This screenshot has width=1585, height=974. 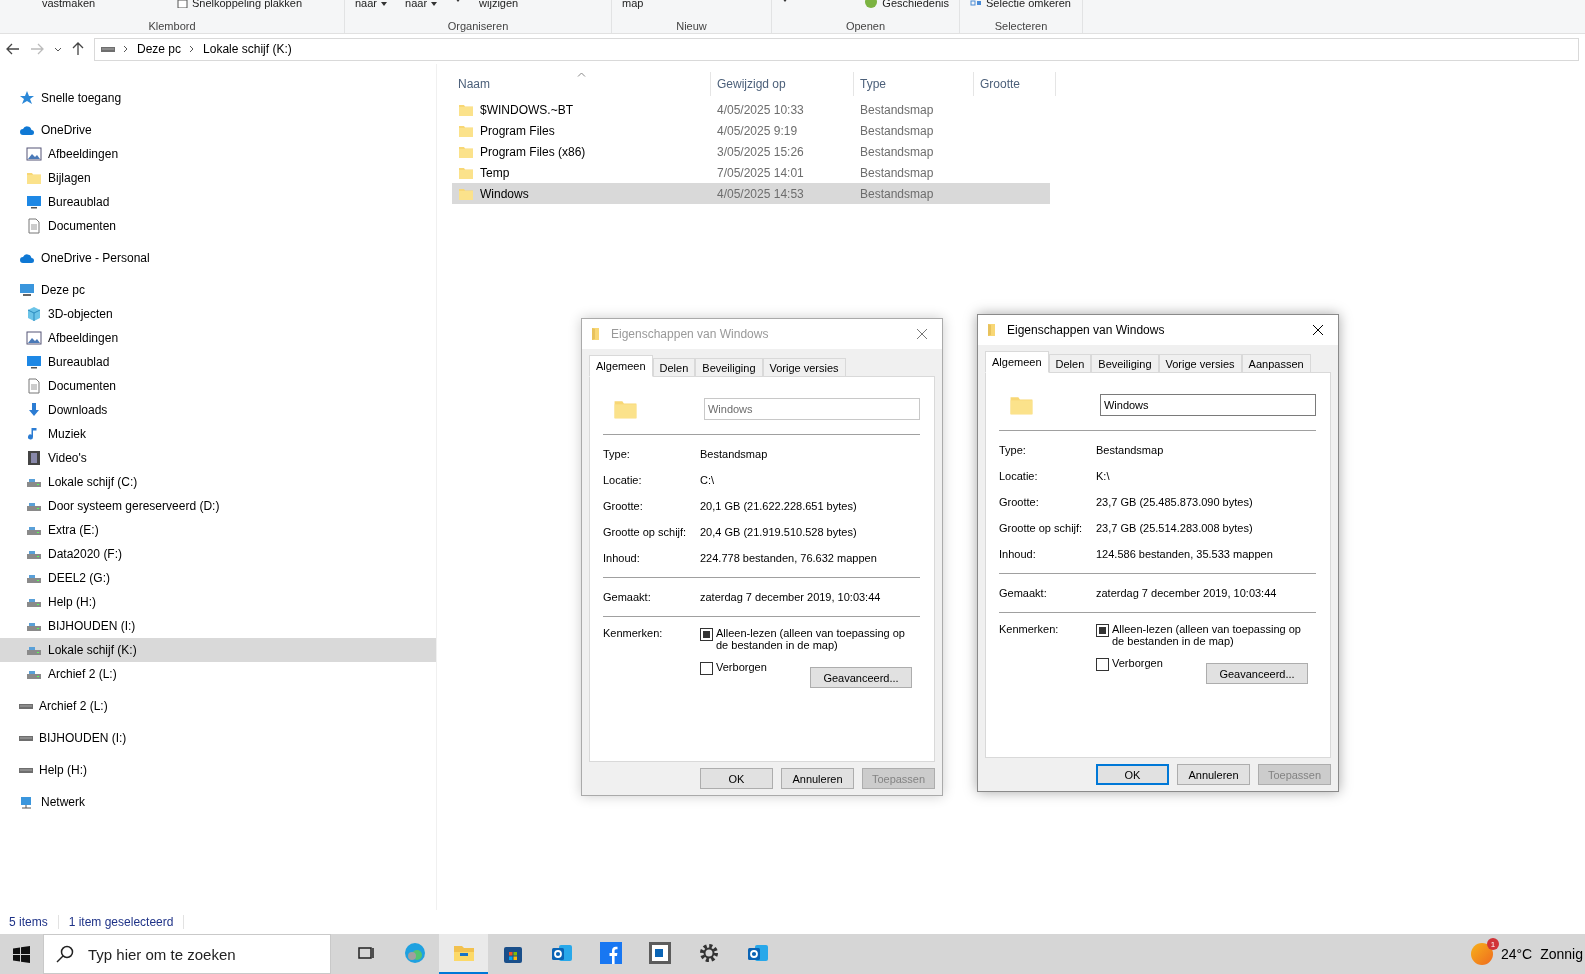 I want to click on nav-item: OneDrive, so click(x=218, y=130).